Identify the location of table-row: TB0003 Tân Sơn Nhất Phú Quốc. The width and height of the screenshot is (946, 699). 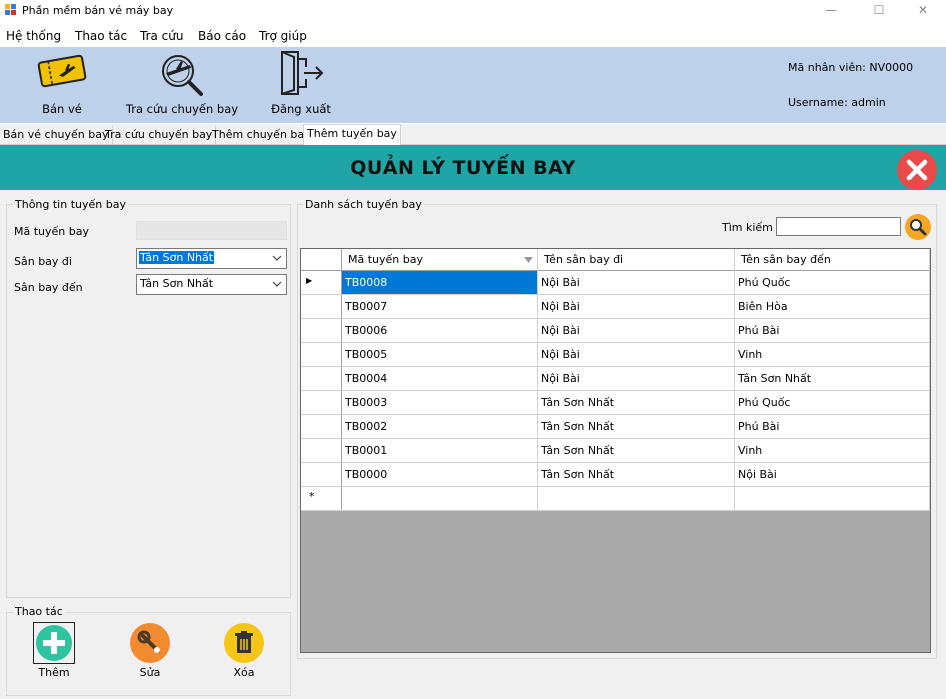
(615, 403).